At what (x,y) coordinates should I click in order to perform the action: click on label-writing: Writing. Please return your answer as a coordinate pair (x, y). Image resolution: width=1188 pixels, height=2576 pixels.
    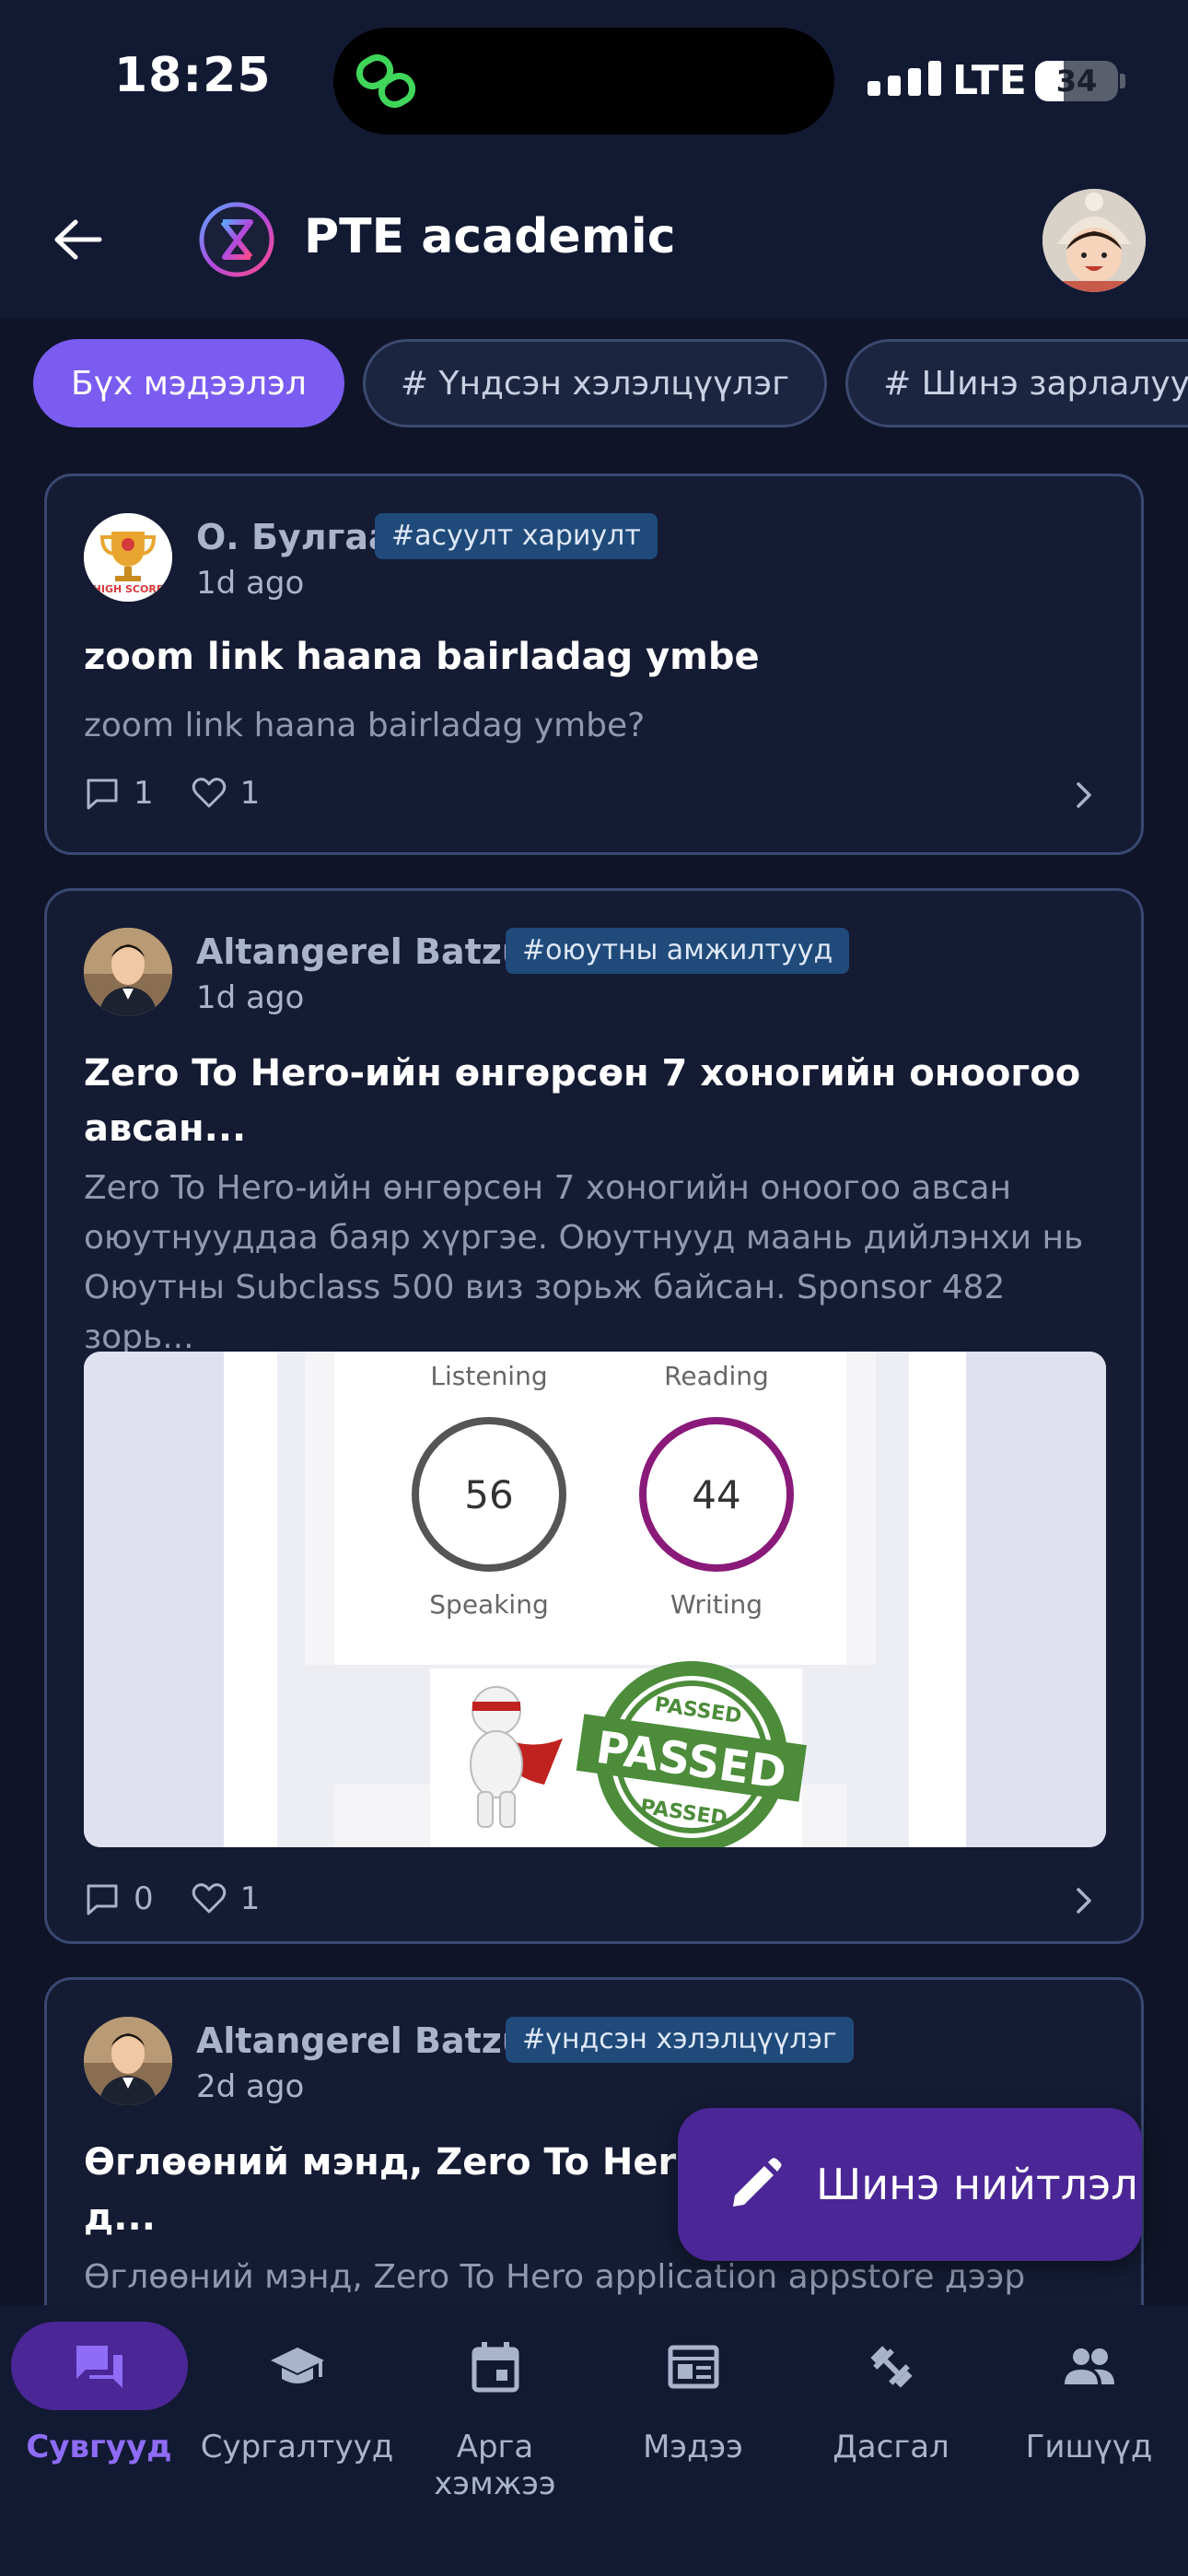
    Looking at the image, I should click on (716, 1604).